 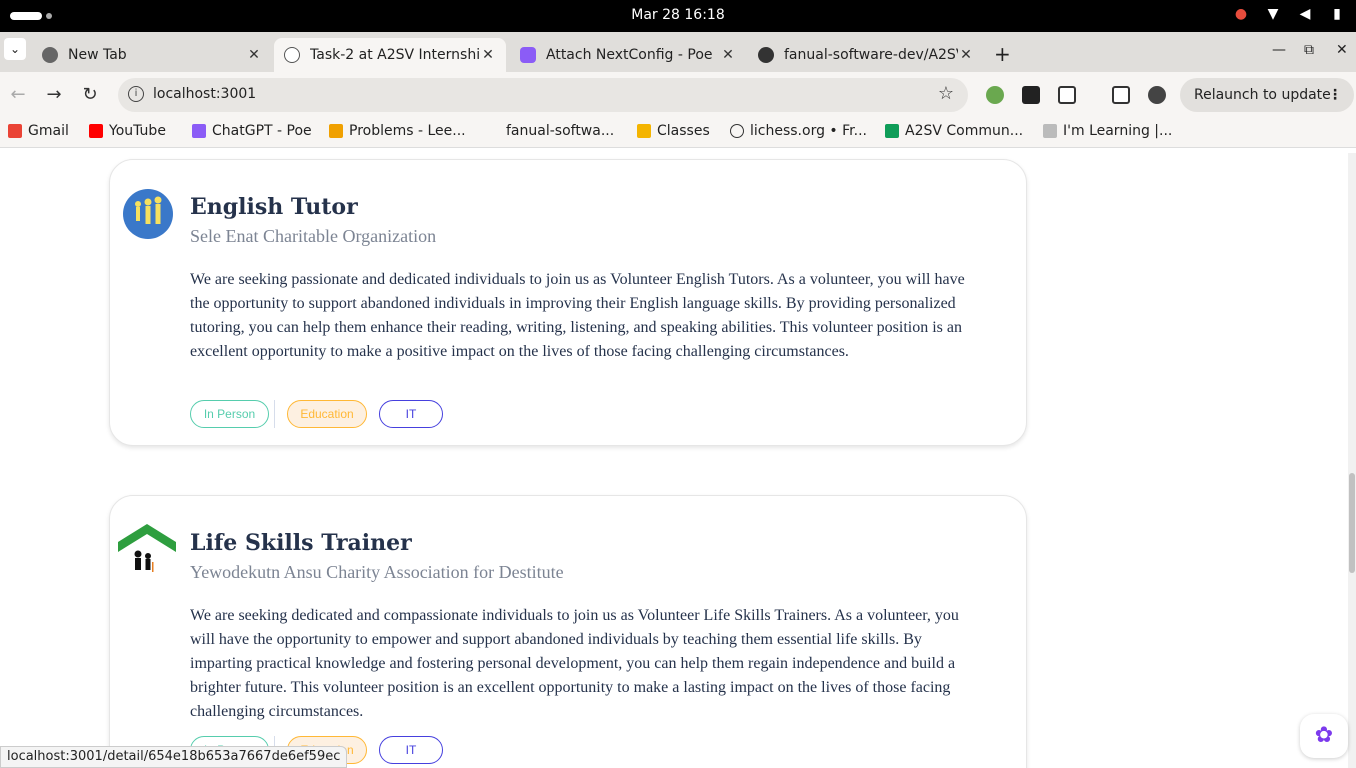 I want to click on bookmark-youtube: YouTube, so click(x=127, y=131).